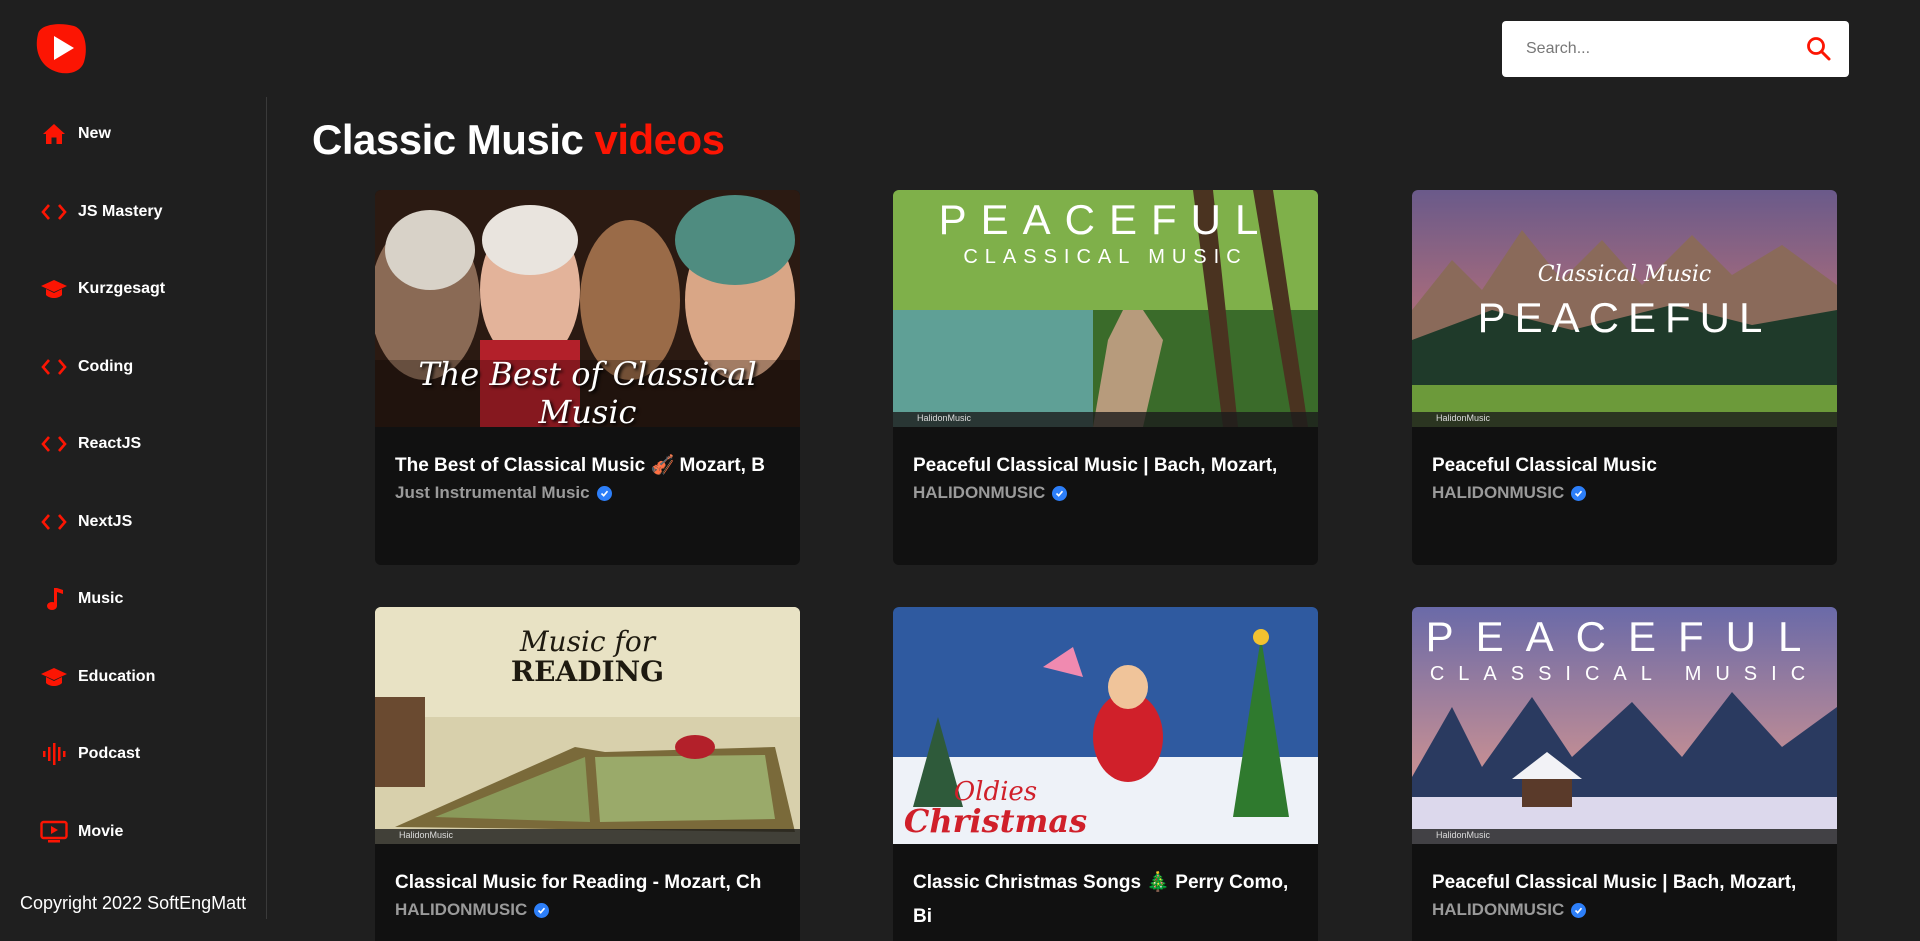 Image resolution: width=1920 pixels, height=941 pixels. What do you see at coordinates (1661, 49) in the screenshot?
I see `search-input` at bounding box center [1661, 49].